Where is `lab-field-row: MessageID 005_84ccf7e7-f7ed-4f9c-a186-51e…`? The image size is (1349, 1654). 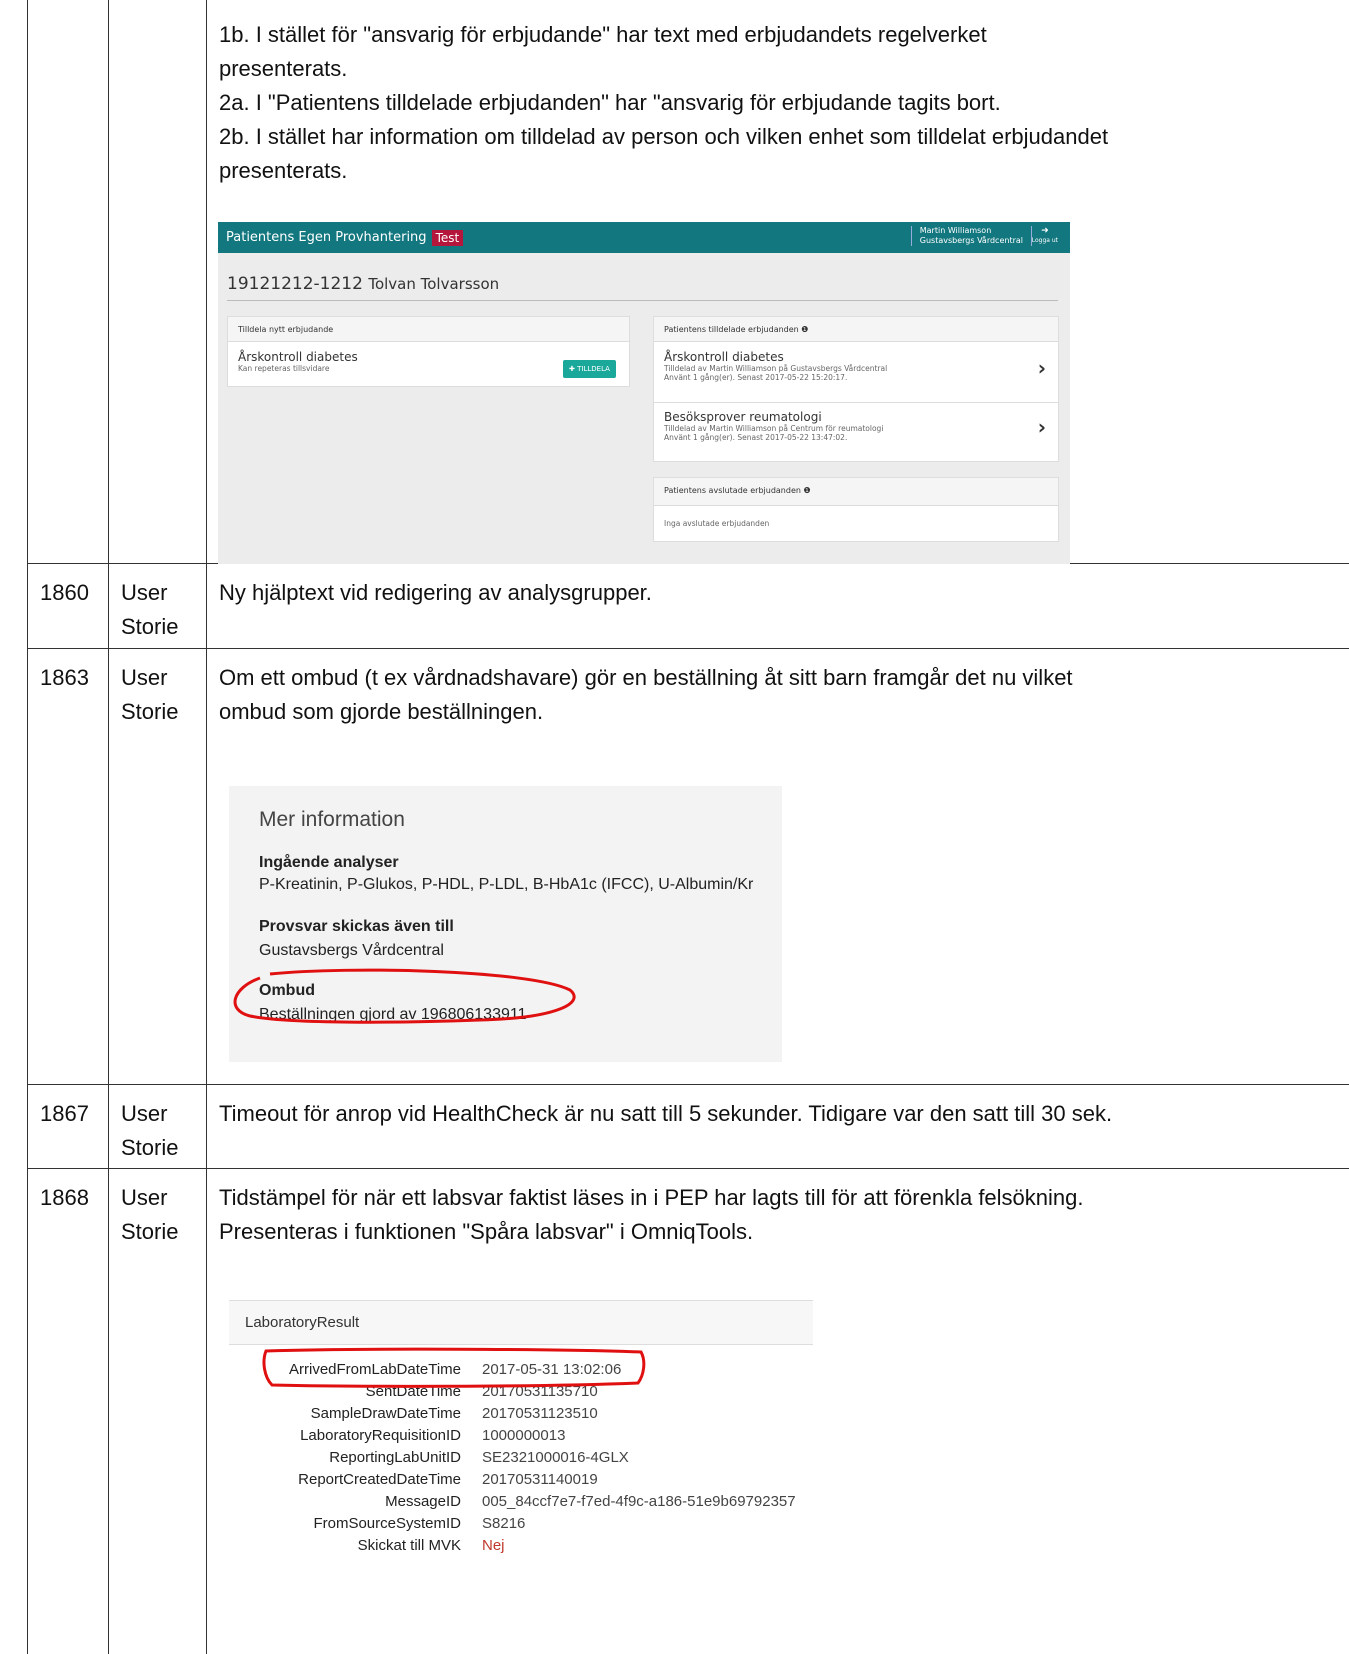
lab-field-row: MessageID 005_84ccf7e7-f7ed-4f9c-a186-51e… is located at coordinates (521, 1504).